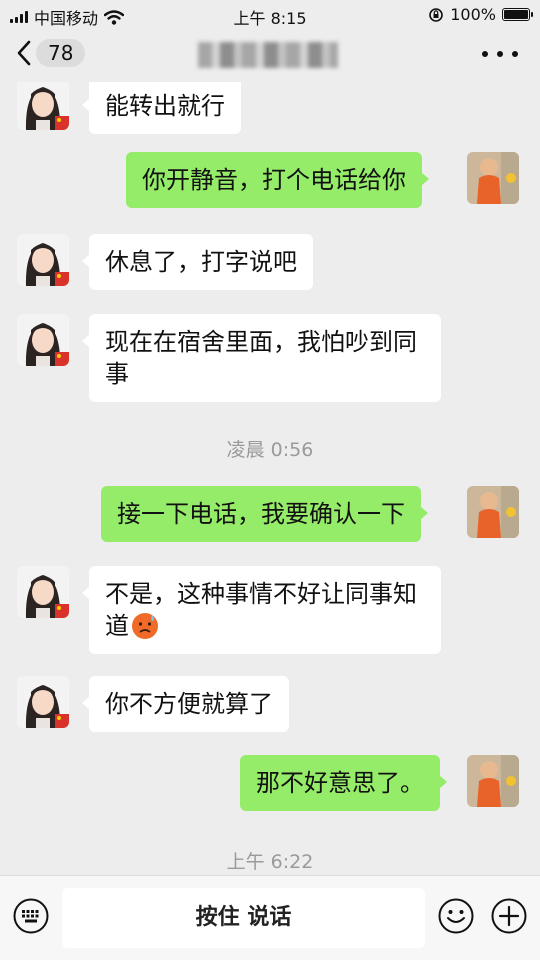 Image resolution: width=540 pixels, height=960 pixels. I want to click on outgoing-message: 那不好意思了。, so click(343, 783).